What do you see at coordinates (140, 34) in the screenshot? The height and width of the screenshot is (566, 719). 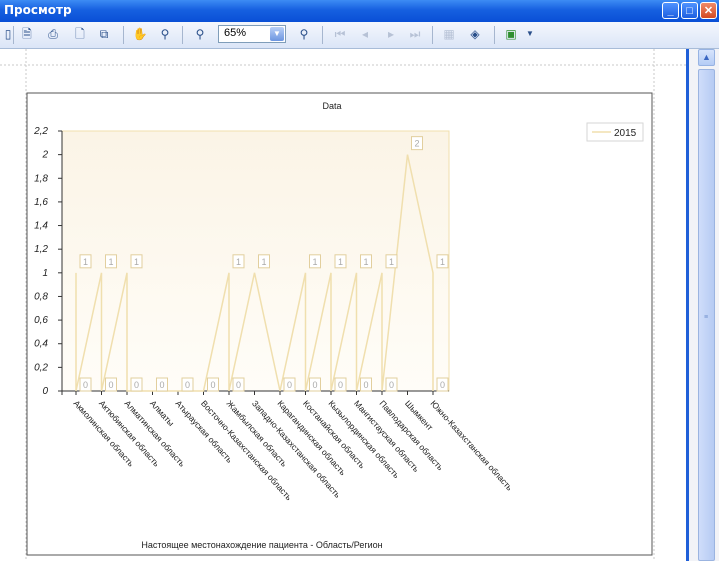 I see `hand-tool-icon: ✋` at bounding box center [140, 34].